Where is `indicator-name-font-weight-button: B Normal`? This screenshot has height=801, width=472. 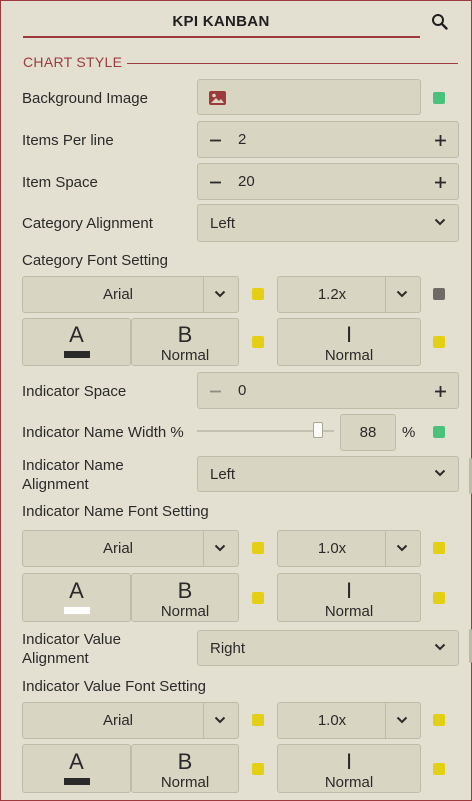 indicator-name-font-weight-button: B Normal is located at coordinates (185, 597).